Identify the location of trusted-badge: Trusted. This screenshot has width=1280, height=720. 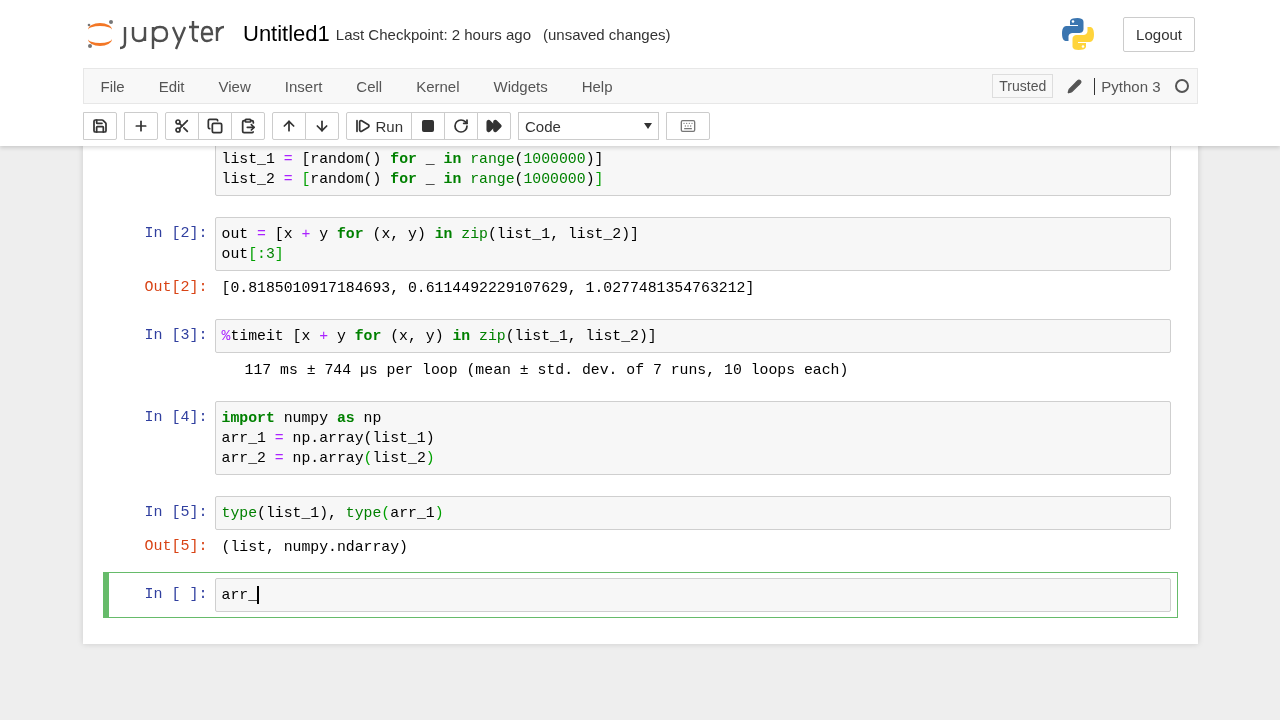
(1023, 86).